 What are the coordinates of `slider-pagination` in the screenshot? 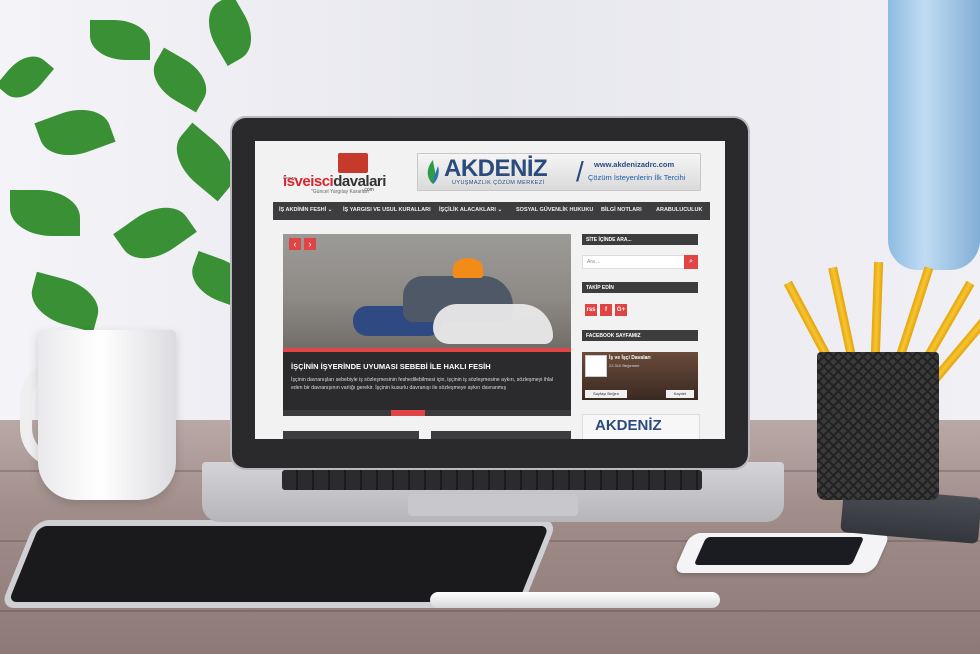 It's located at (427, 413).